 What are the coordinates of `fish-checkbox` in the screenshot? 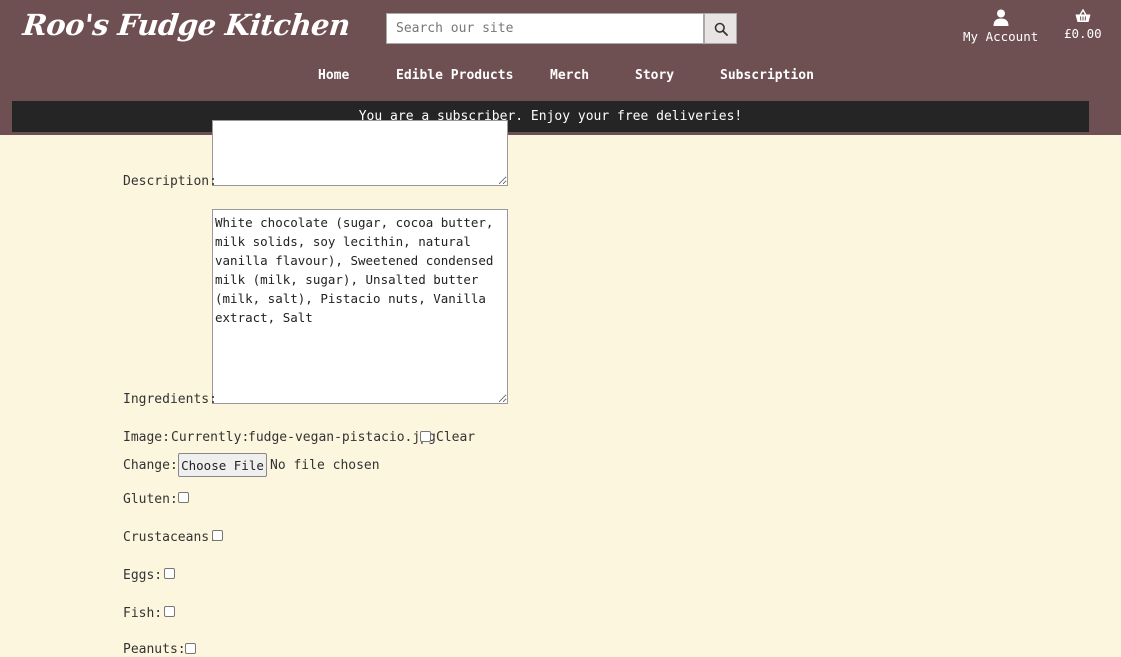 It's located at (169, 611).